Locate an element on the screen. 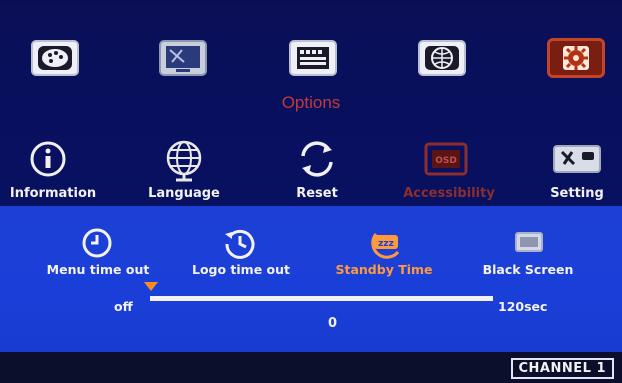 The height and width of the screenshot is (383, 622). globe-icon is located at coordinates (184, 160).